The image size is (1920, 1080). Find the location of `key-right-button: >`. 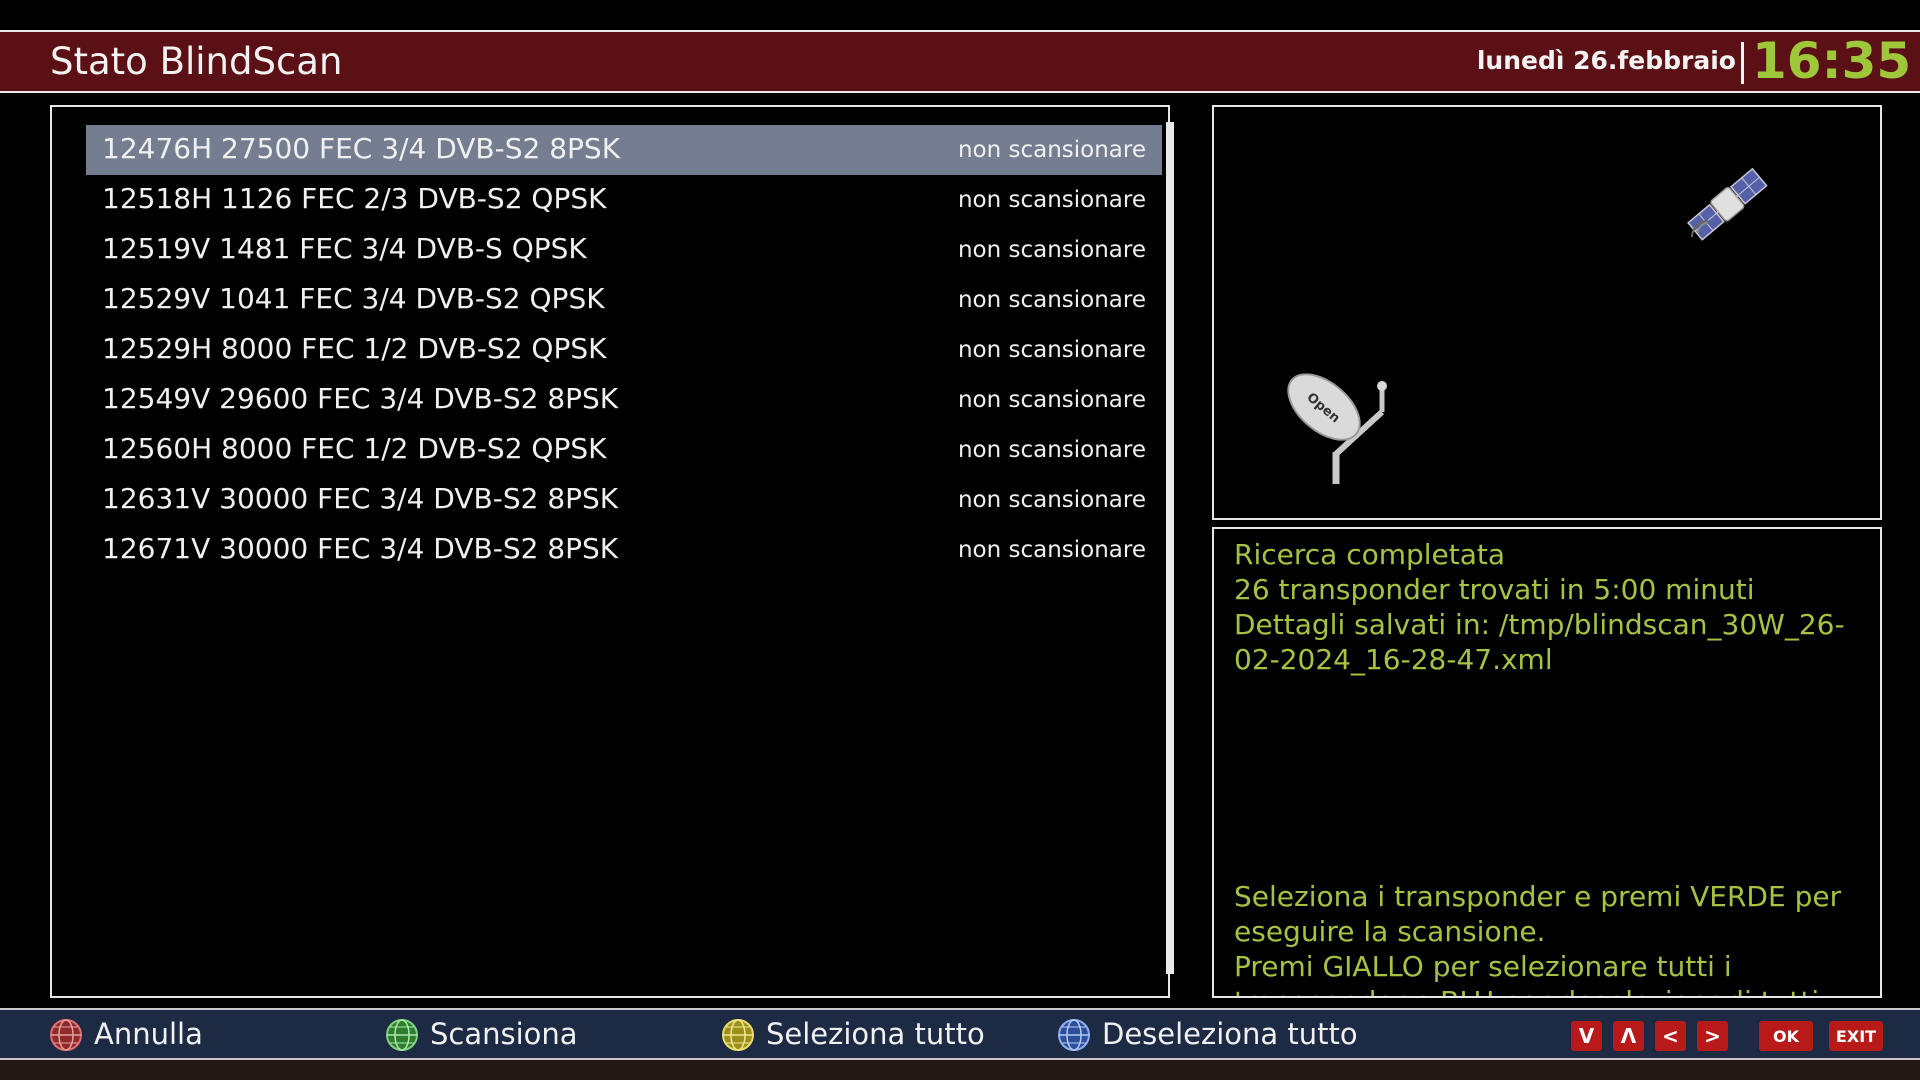

key-right-button: > is located at coordinates (1712, 1036).